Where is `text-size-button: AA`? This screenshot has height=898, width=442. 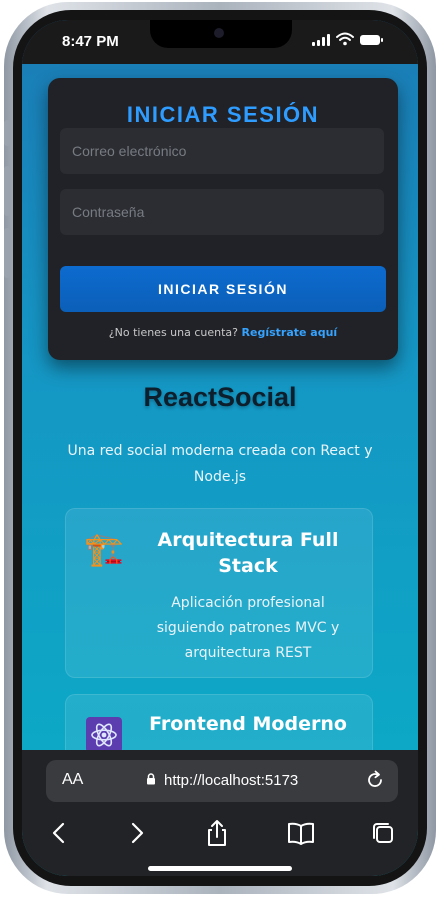 text-size-button: AA is located at coordinates (72, 780).